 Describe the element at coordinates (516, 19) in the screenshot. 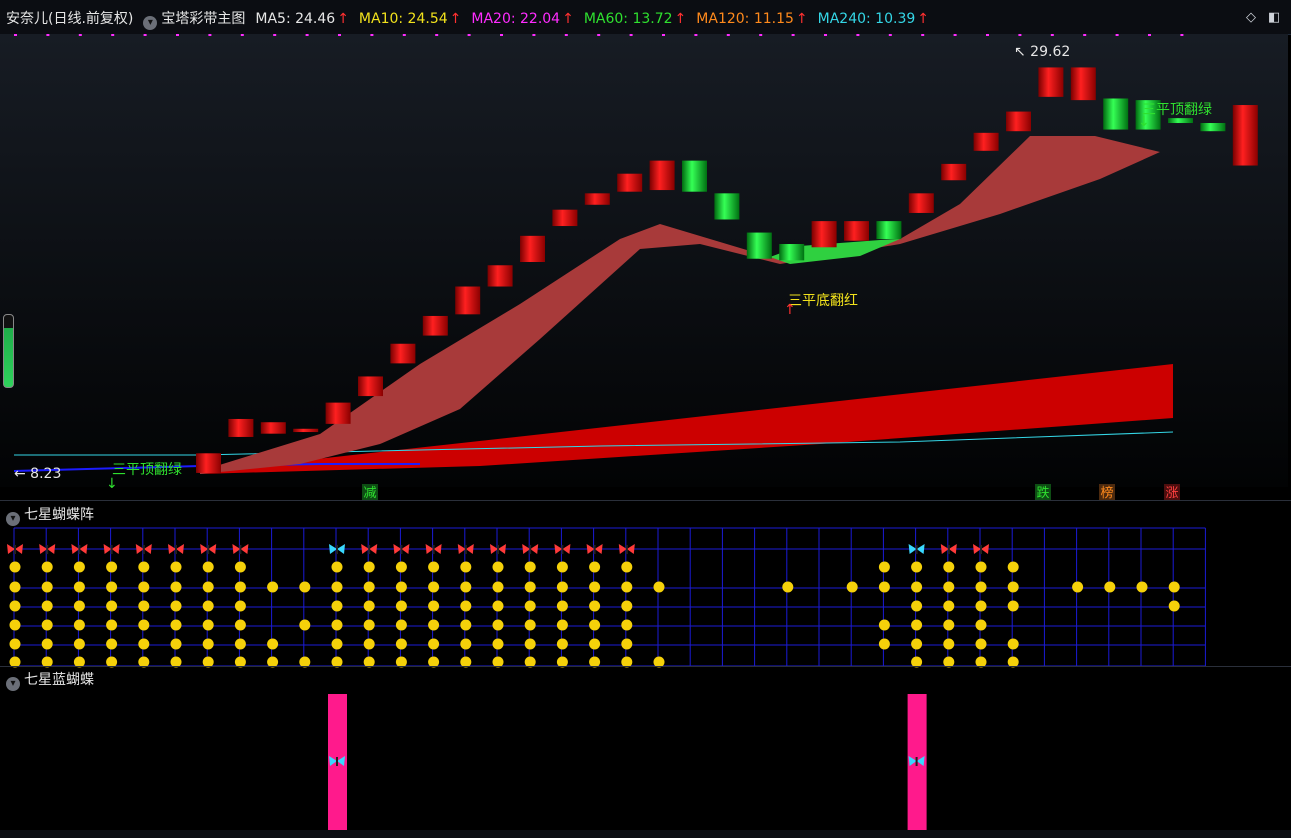

I see `ma-value: MA20: 22.04` at that location.